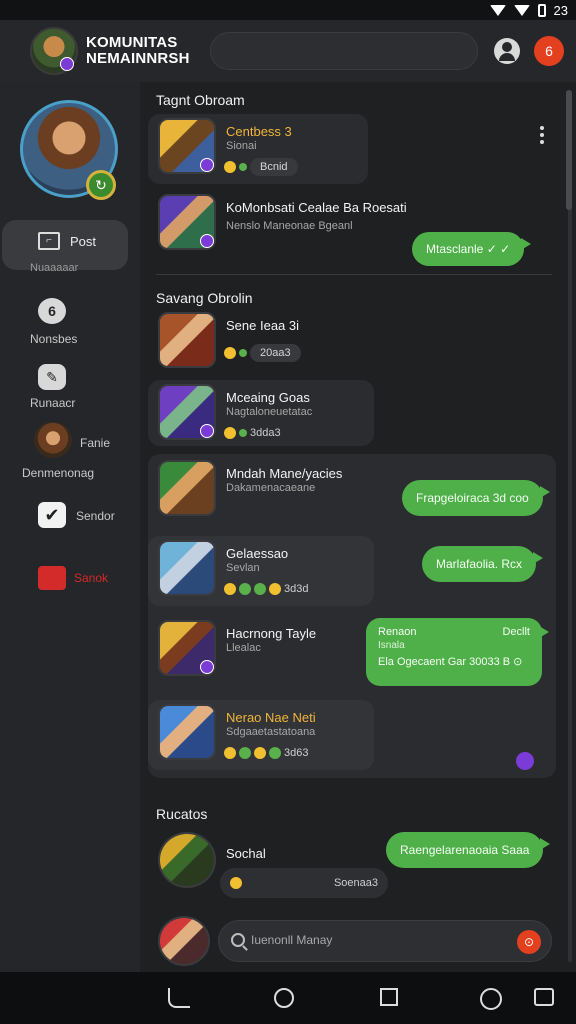 The width and height of the screenshot is (576, 1024). Describe the element at coordinates (243, 568) in the screenshot. I see `thread-subtitle: Sevlan` at that location.